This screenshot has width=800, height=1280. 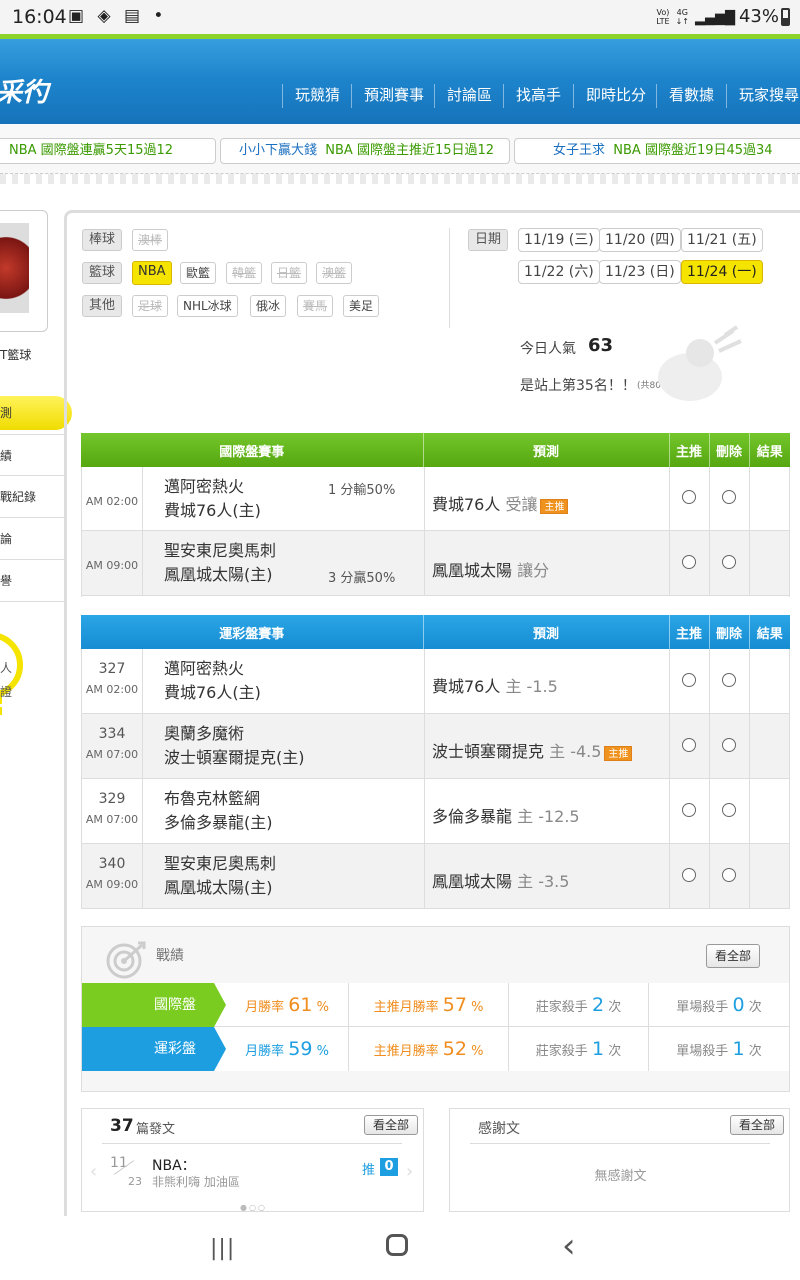 I want to click on post-subtitle: 非熊利嗨 加油區, so click(x=196, y=1182).